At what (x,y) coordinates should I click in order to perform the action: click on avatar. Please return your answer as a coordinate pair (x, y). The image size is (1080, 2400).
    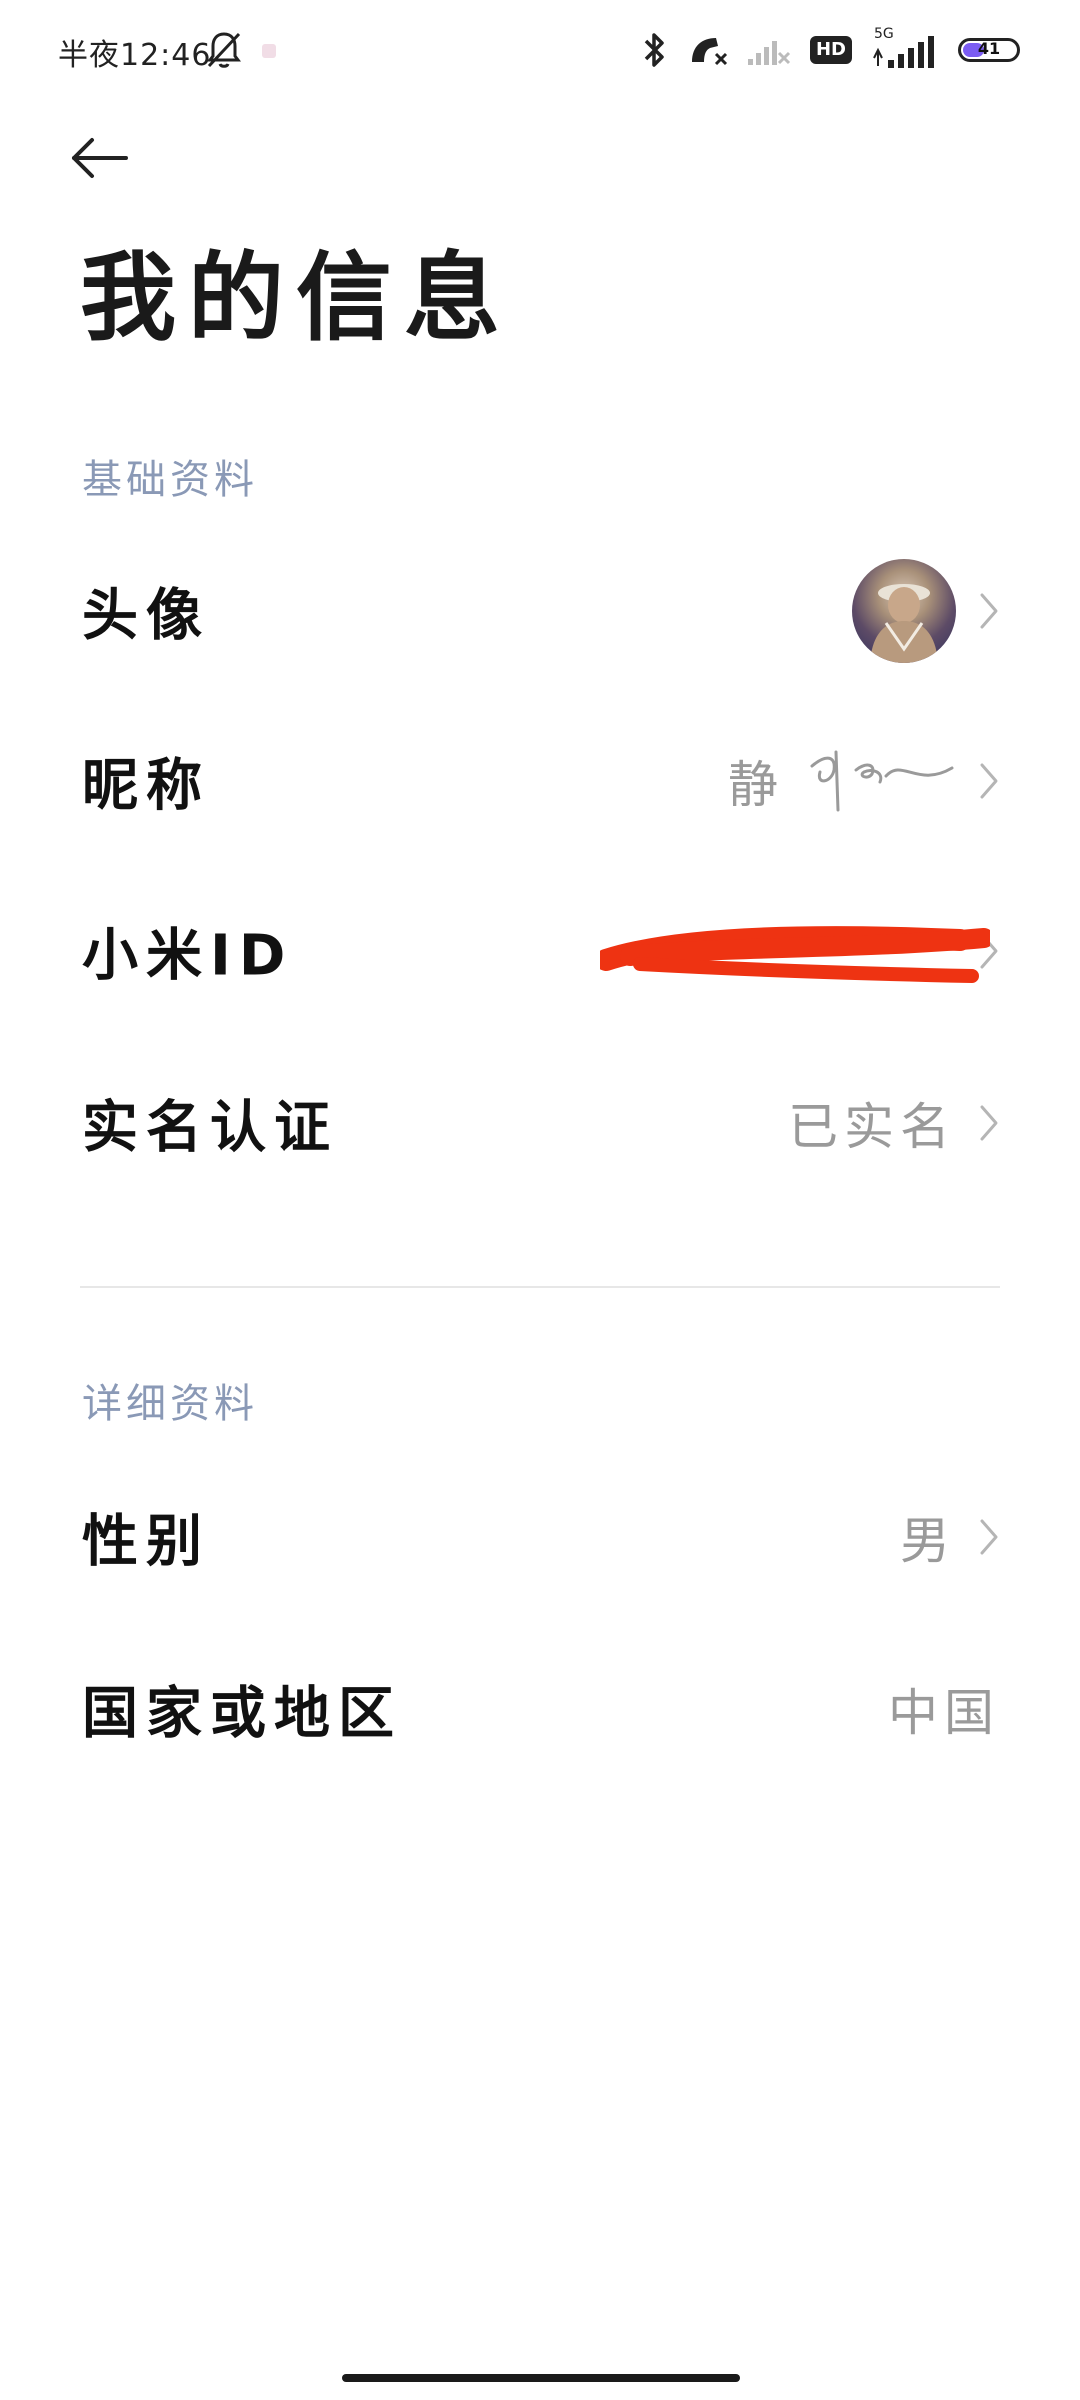
    Looking at the image, I should click on (904, 611).